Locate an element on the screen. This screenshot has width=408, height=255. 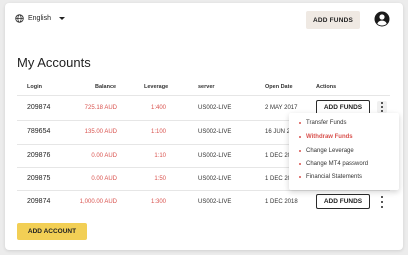
globe-icon is located at coordinates (19, 18).